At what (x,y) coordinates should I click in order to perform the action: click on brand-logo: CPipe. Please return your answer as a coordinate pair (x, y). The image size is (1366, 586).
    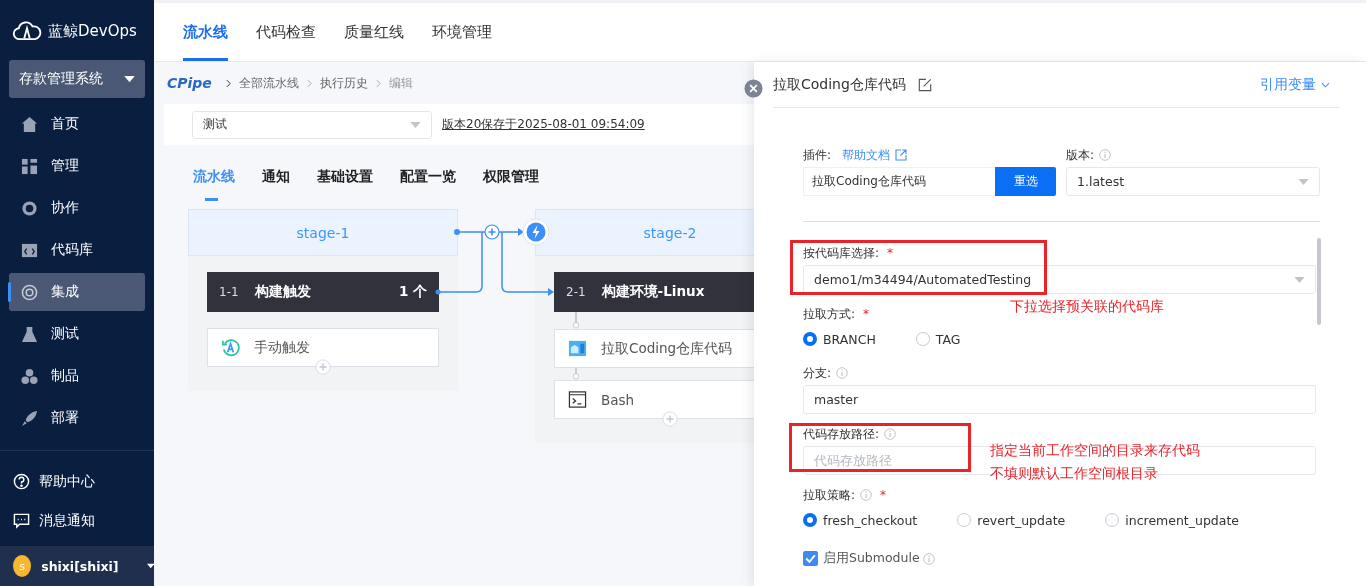
    Looking at the image, I should click on (189, 83).